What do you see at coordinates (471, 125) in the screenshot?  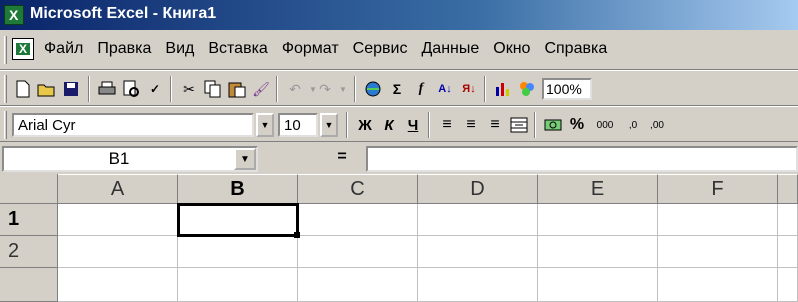 I see `align-center-icon: ≡` at bounding box center [471, 125].